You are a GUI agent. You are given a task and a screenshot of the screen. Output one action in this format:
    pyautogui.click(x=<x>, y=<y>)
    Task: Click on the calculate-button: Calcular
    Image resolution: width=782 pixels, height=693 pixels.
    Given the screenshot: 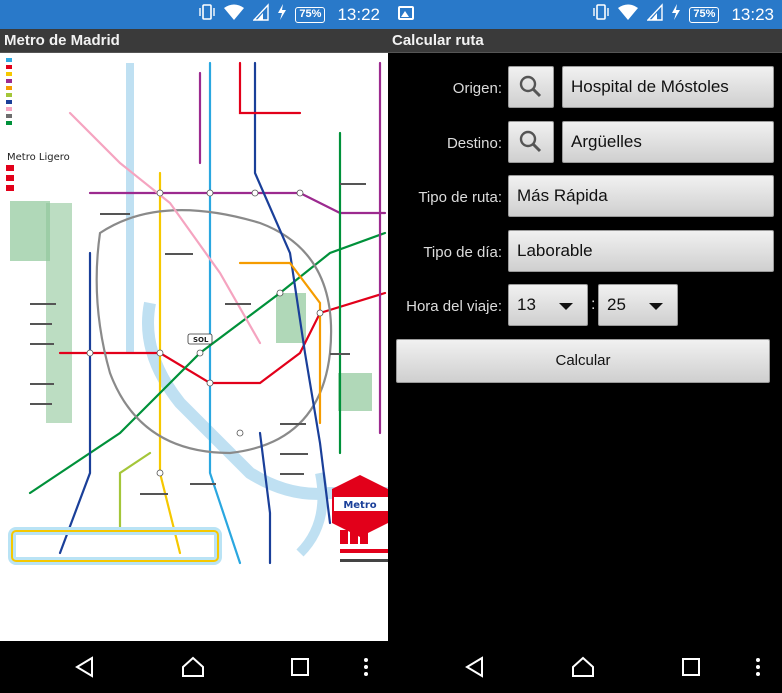 What is the action you would take?
    pyautogui.click(x=583, y=361)
    